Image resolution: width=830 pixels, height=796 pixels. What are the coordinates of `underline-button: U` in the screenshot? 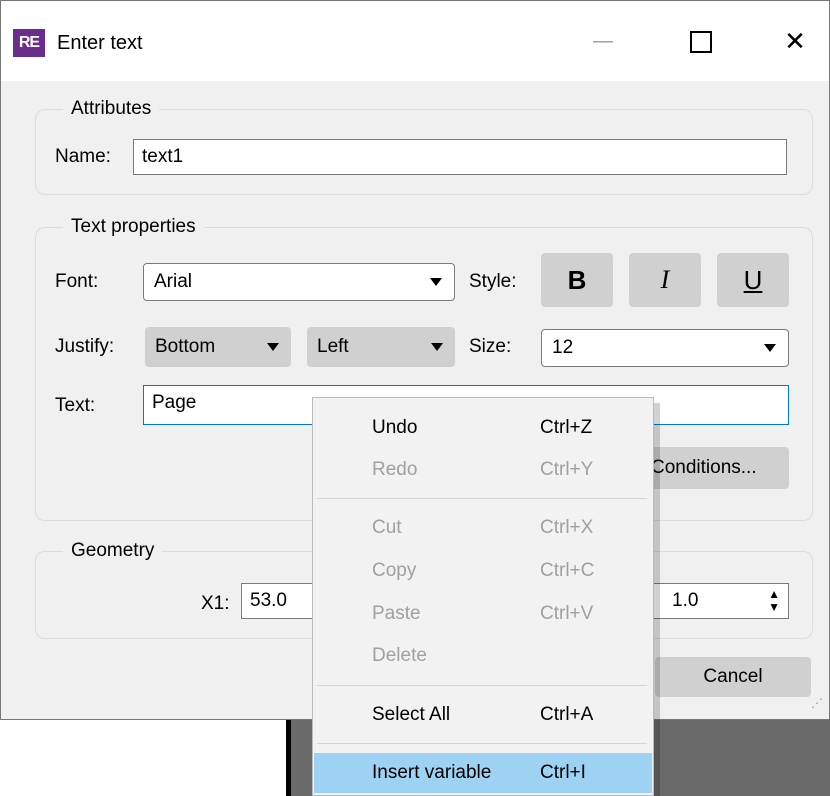 It's located at (753, 280).